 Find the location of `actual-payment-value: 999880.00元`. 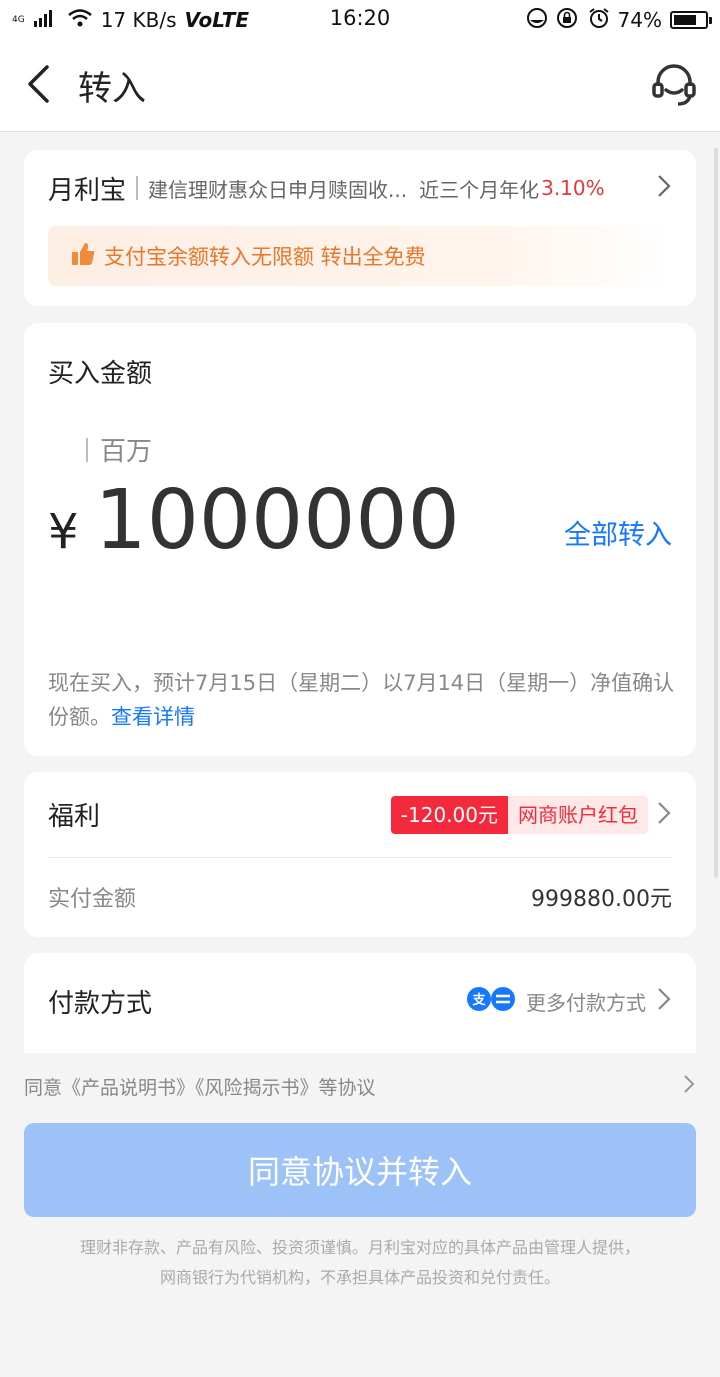

actual-payment-value: 999880.00元 is located at coordinates (601, 899).